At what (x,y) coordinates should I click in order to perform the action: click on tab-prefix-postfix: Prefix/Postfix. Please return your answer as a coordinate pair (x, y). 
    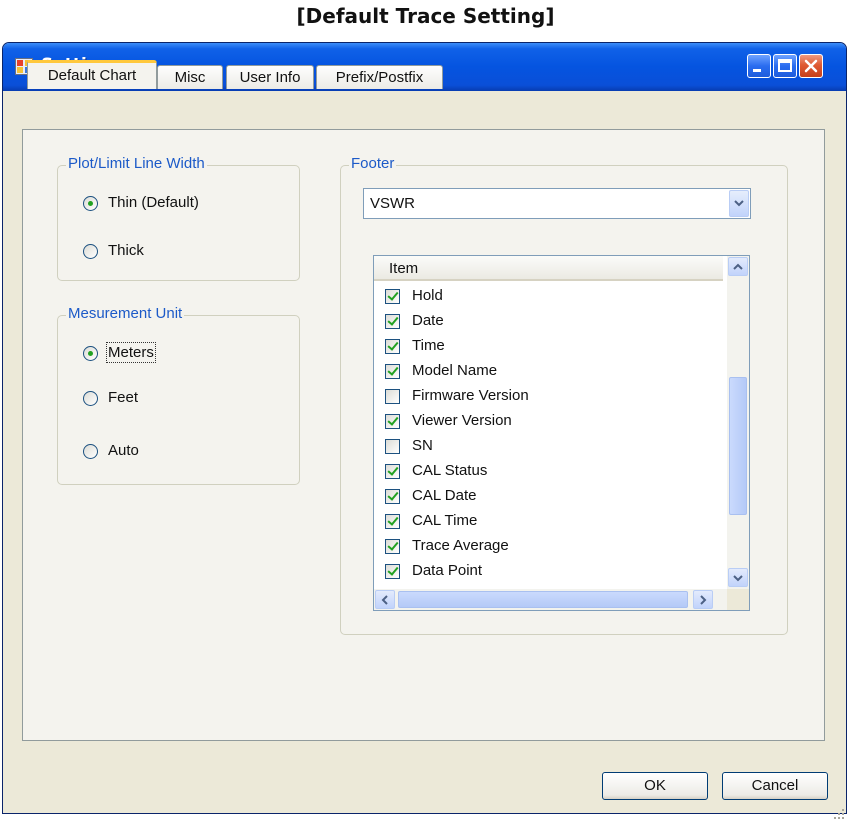
    Looking at the image, I should click on (379, 77).